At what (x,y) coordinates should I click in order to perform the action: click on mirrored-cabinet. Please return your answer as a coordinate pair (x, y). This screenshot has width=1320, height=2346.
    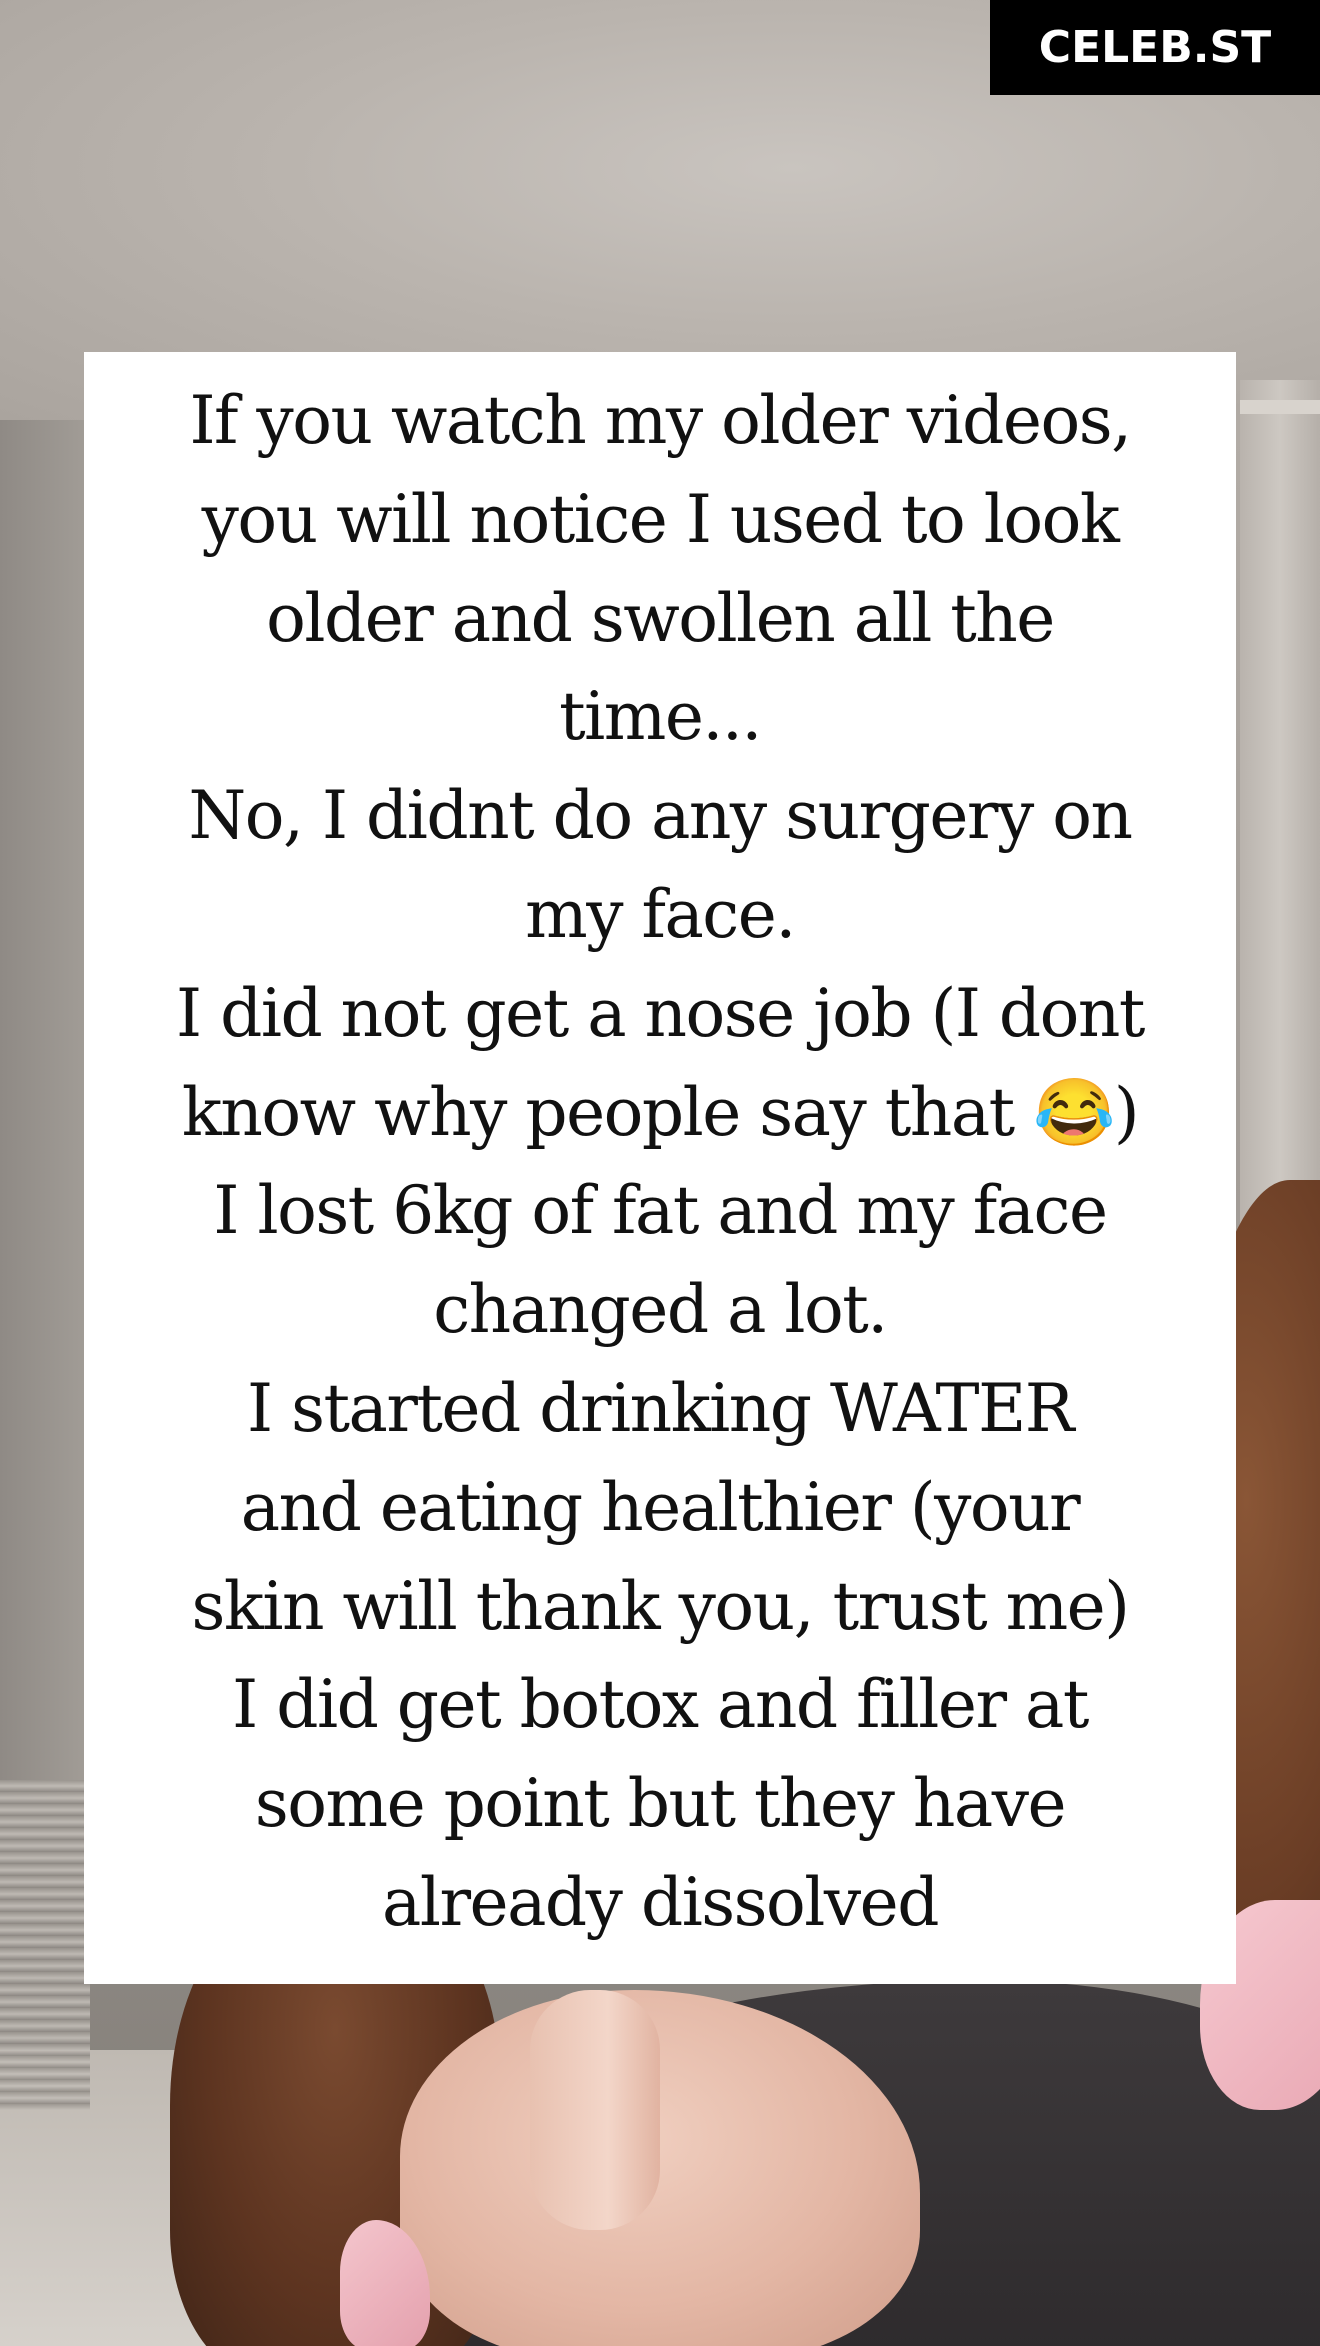
    Looking at the image, I should click on (45, 1945).